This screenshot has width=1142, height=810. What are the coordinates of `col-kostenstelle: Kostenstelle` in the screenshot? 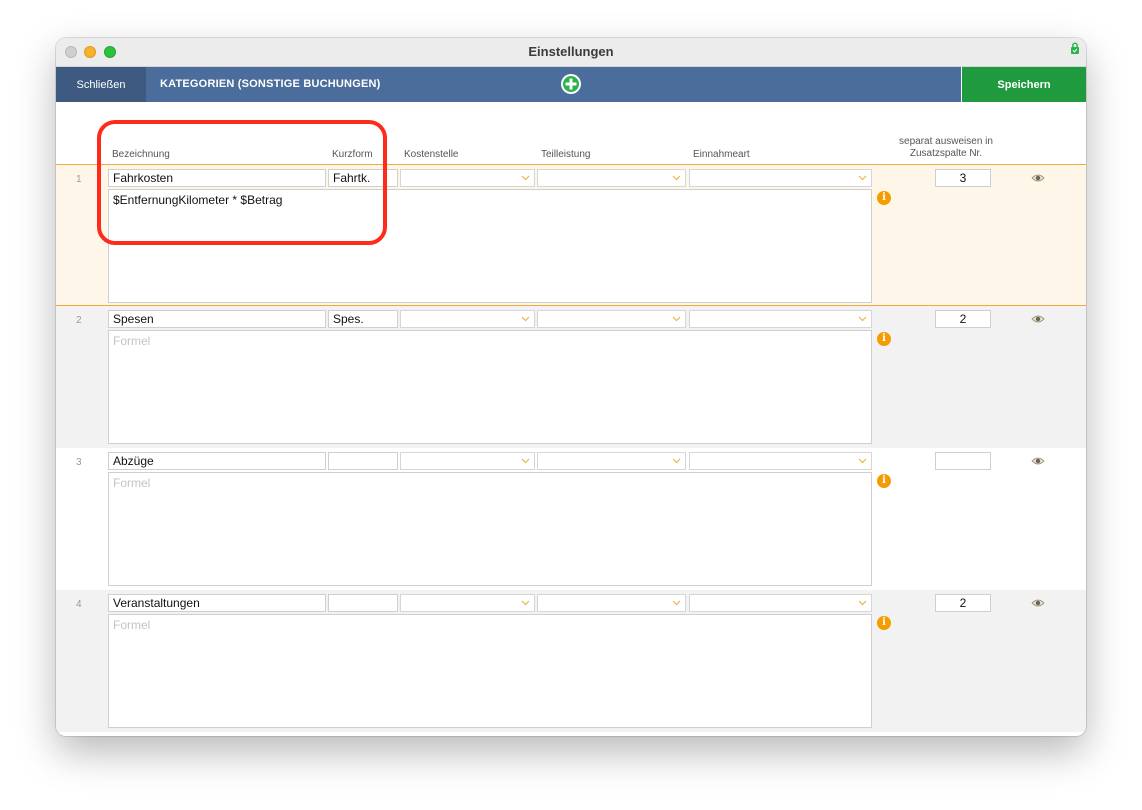 It's located at (431, 154).